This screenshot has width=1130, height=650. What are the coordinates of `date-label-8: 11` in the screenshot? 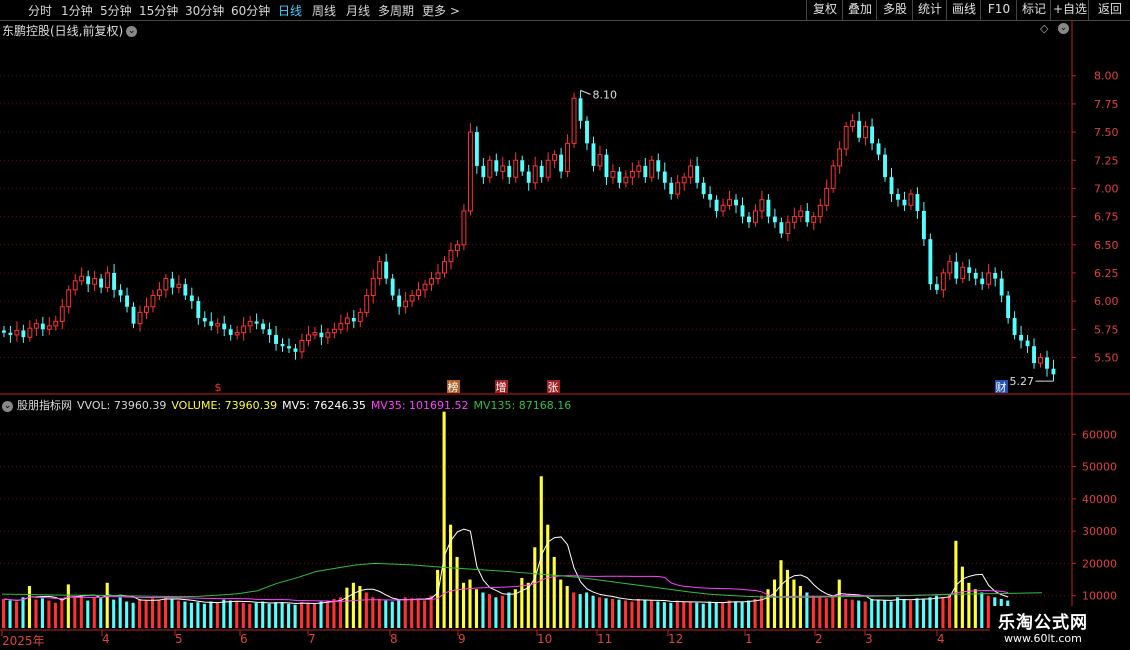 It's located at (605, 639).